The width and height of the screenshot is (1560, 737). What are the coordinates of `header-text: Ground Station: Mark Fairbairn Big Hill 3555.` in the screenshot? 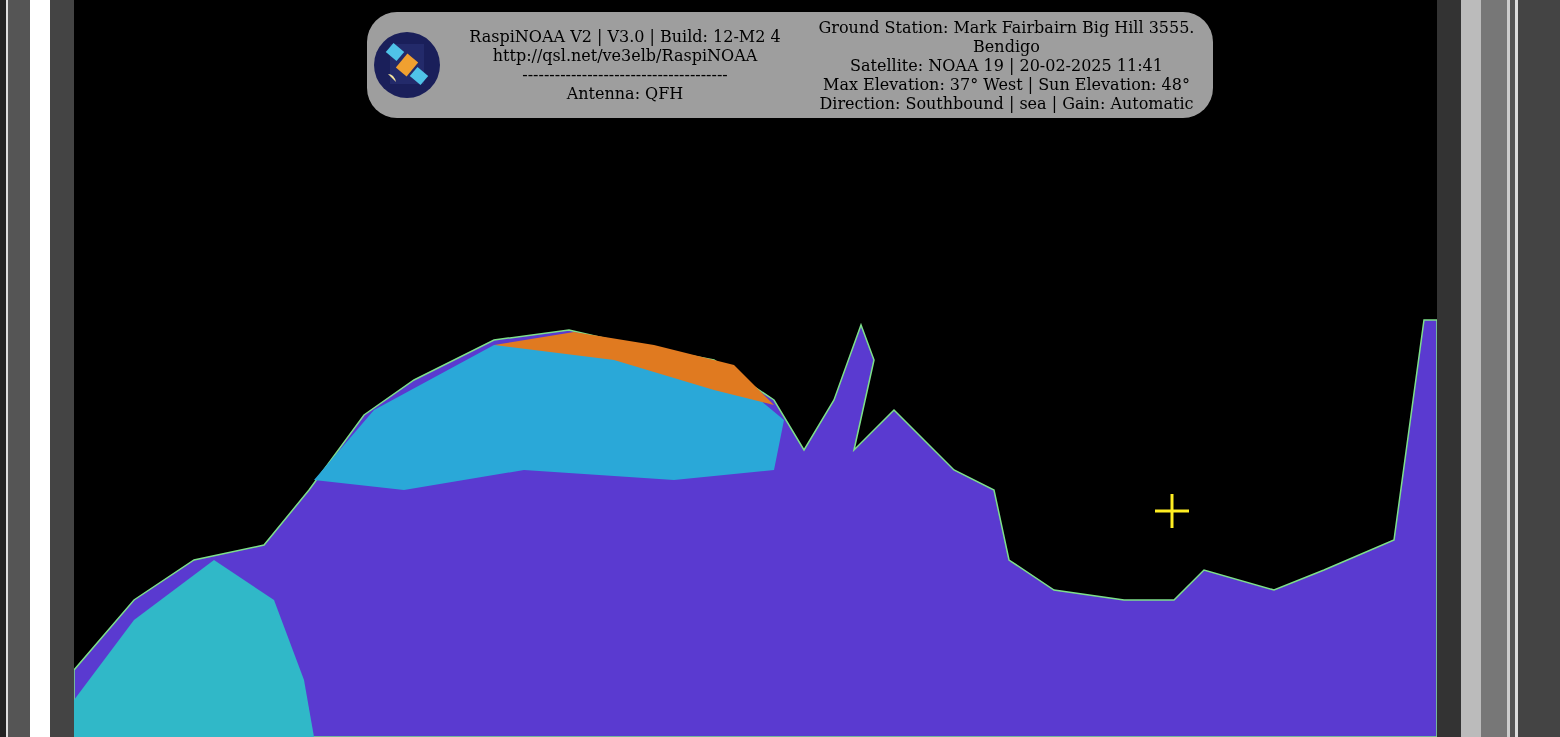 It's located at (1006, 27).